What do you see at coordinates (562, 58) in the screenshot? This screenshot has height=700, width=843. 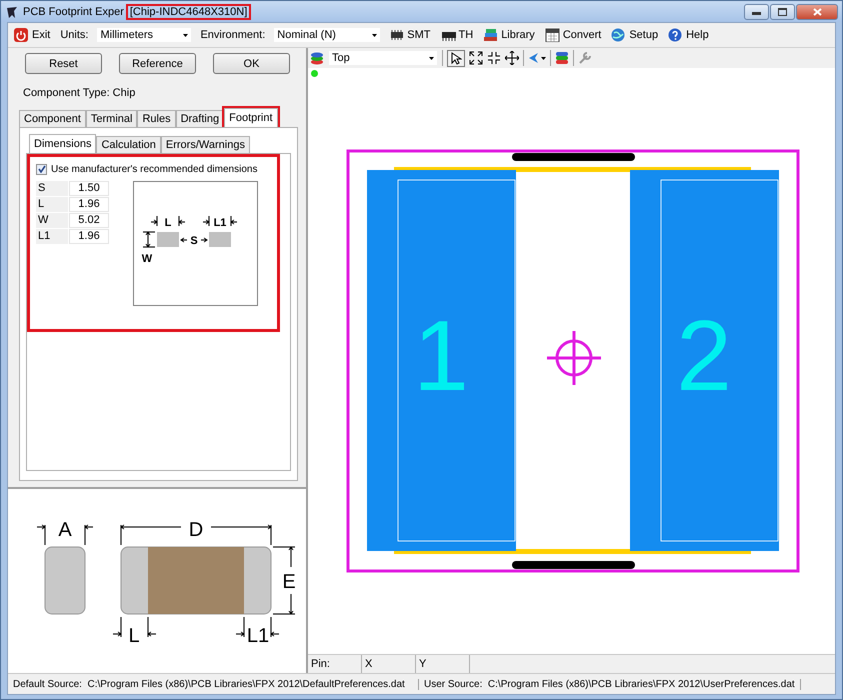 I see `layer-stack-icon` at bounding box center [562, 58].